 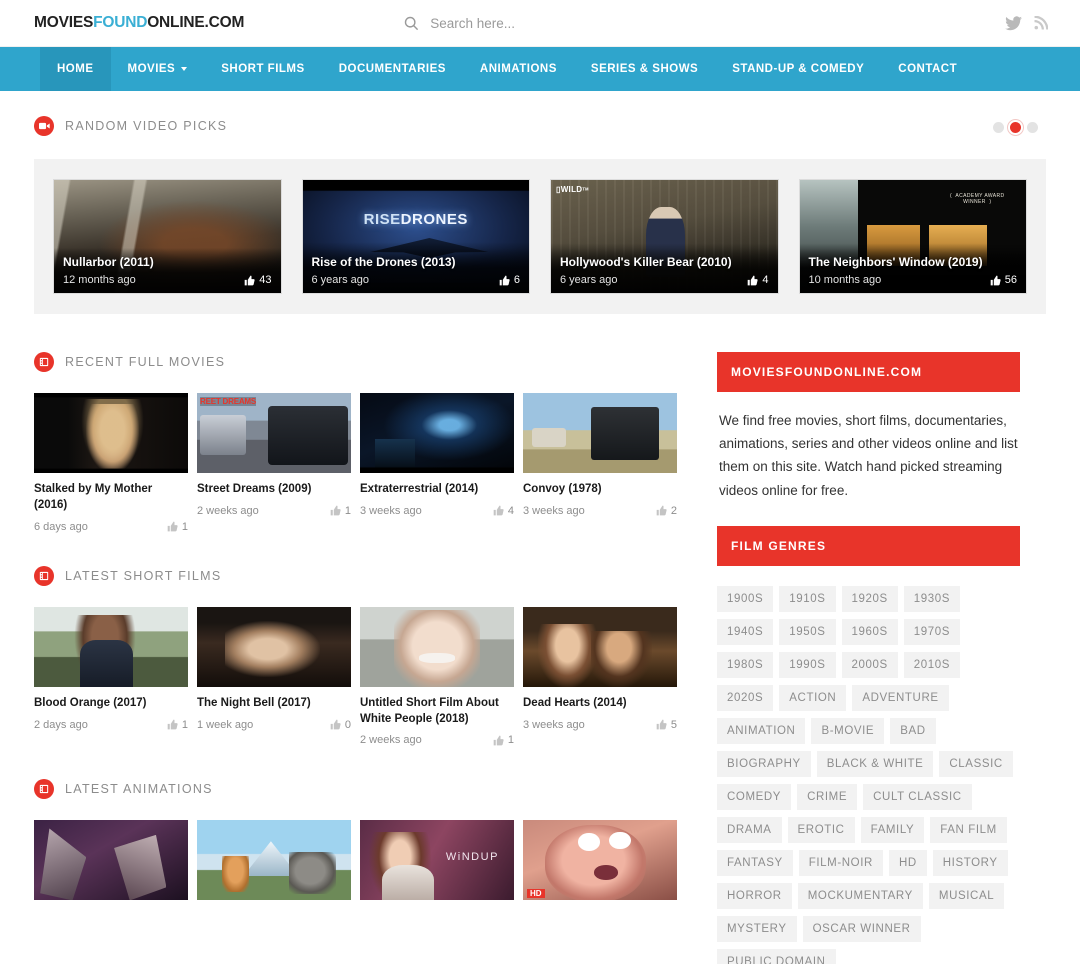 I want to click on genre-tag: 1950S, so click(x=807, y=631).